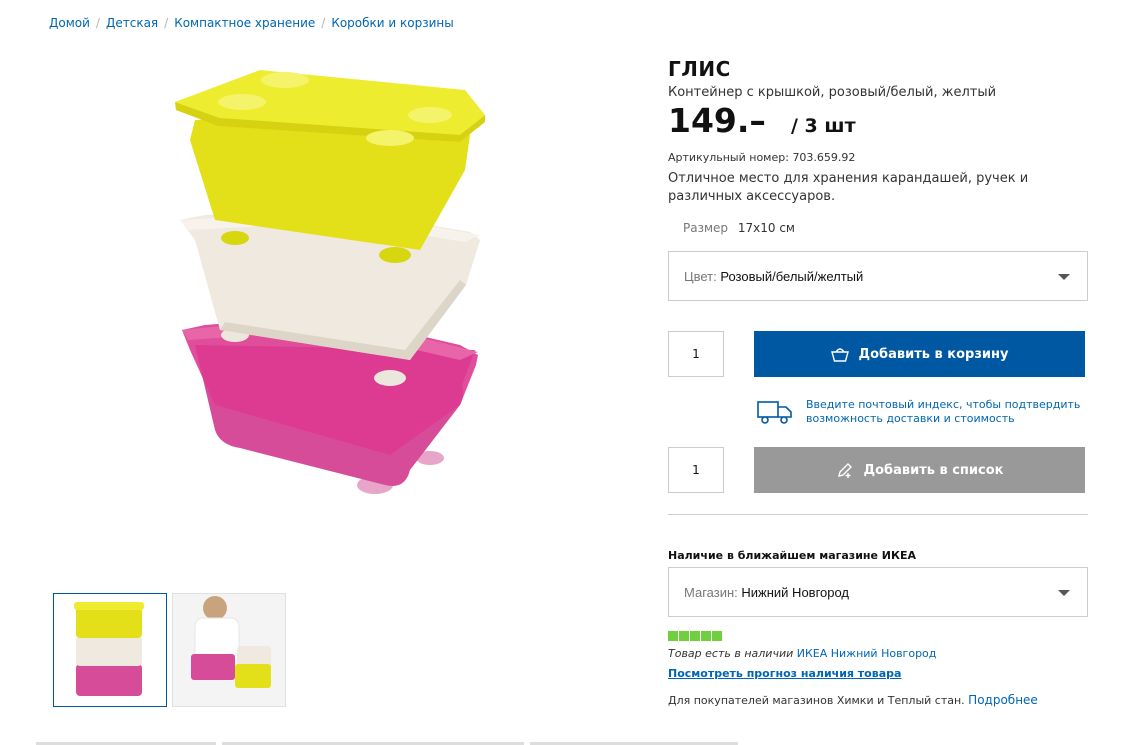 The image size is (1131, 745). I want to click on availability-title: Наличие в ближайшем магазине ИКЕА, so click(792, 555).